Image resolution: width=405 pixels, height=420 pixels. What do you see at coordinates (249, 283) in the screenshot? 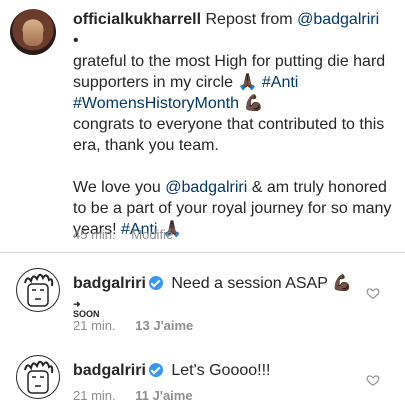
I see `comment-text: Need a session ASAP` at bounding box center [249, 283].